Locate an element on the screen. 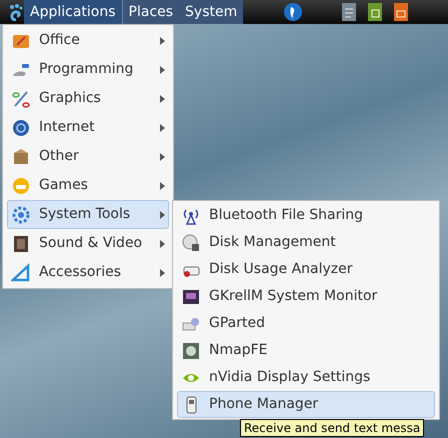 Image resolution: width=448 pixels, height=438 pixels. triangle-ruler-icon is located at coordinates (21, 272).